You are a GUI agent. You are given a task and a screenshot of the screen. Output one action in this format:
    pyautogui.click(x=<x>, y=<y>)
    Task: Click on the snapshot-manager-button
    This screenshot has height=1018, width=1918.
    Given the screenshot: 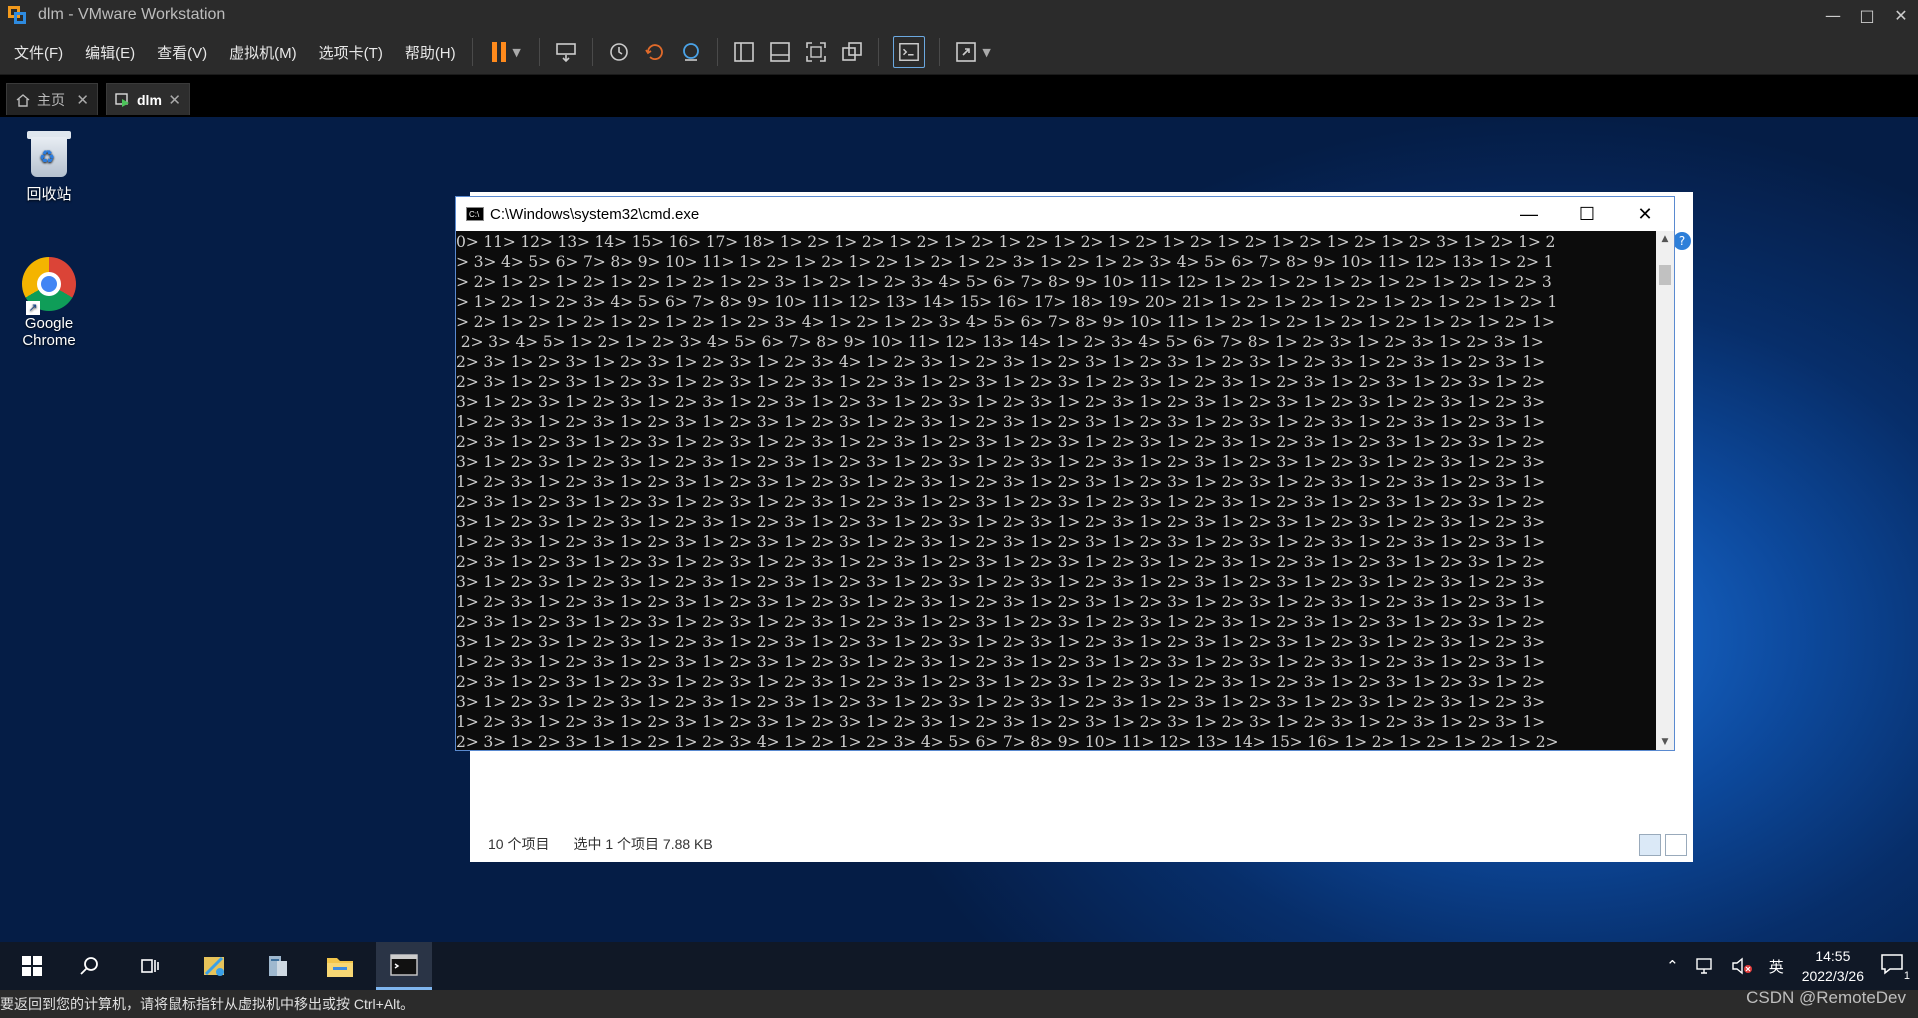 What is the action you would take?
    pyautogui.click(x=691, y=52)
    